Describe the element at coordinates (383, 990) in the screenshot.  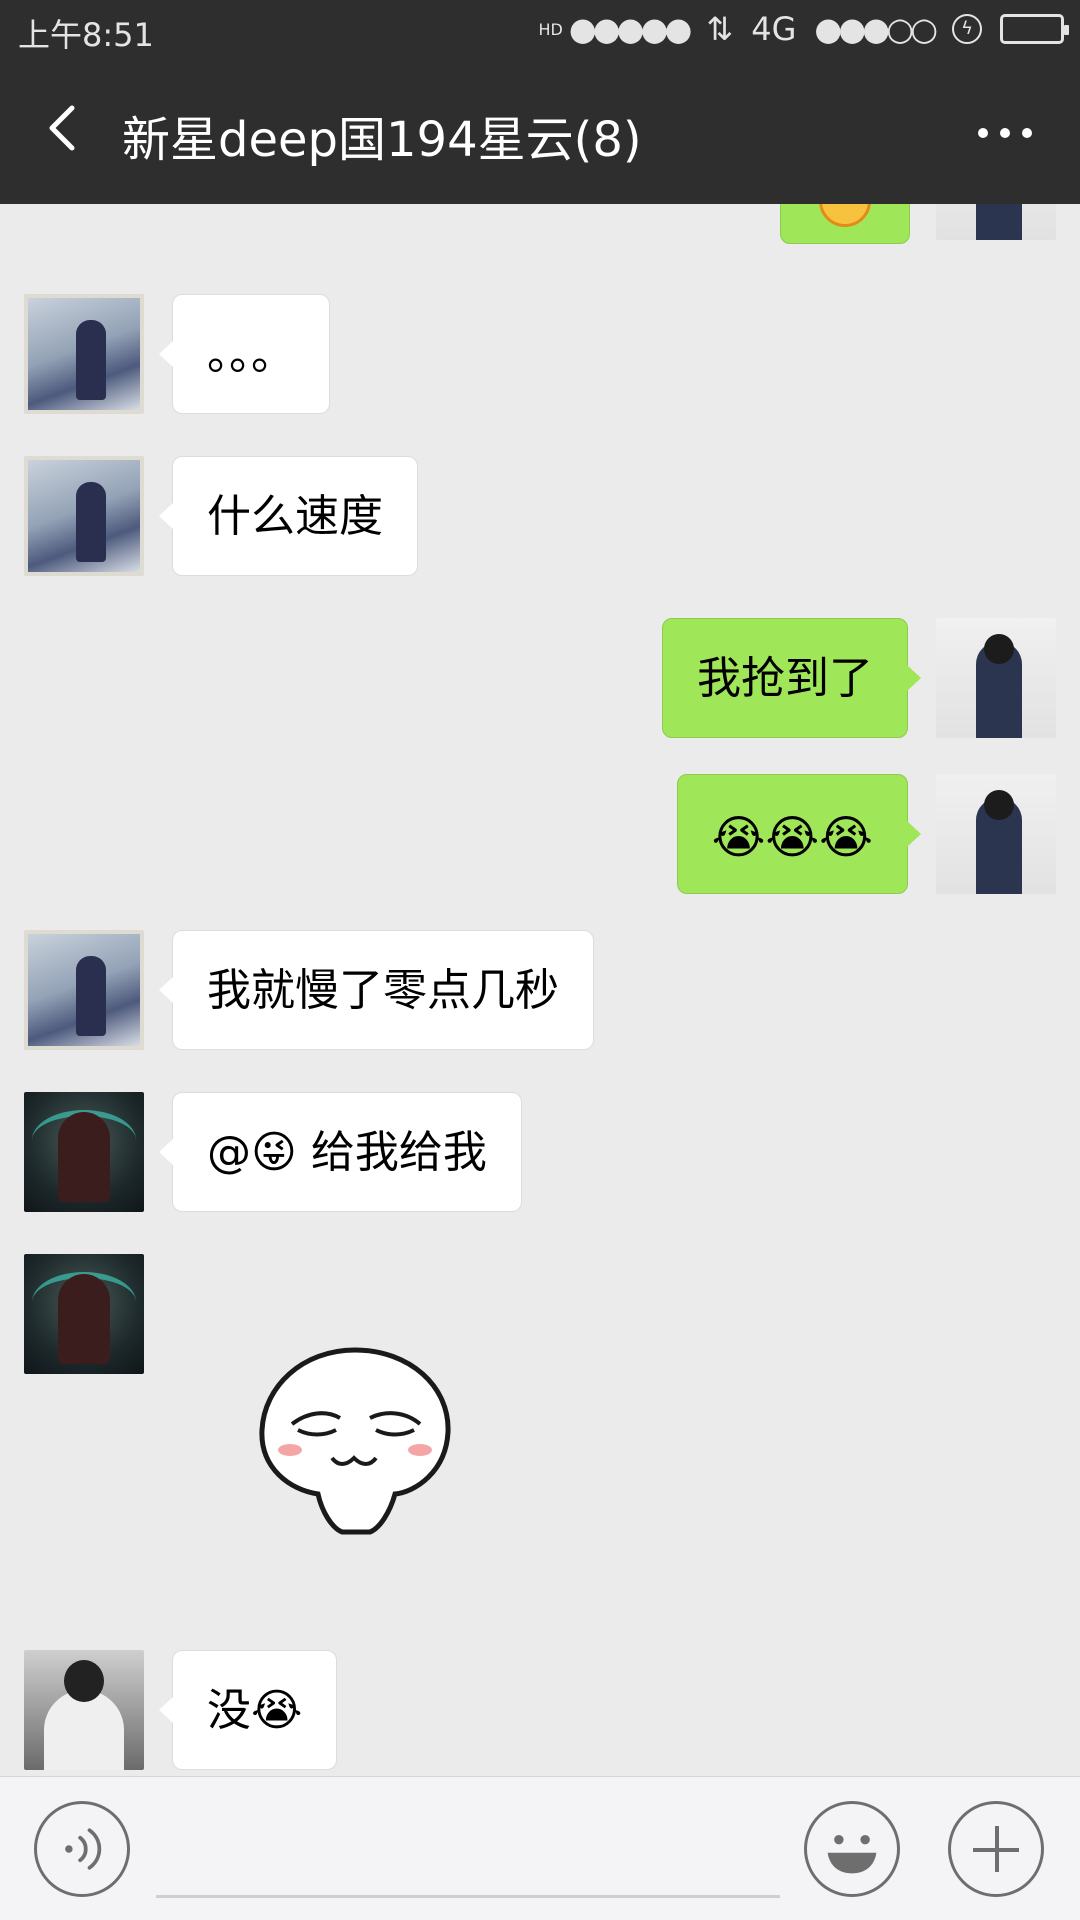
I see `message-text: 我就慢了零点几秒` at that location.